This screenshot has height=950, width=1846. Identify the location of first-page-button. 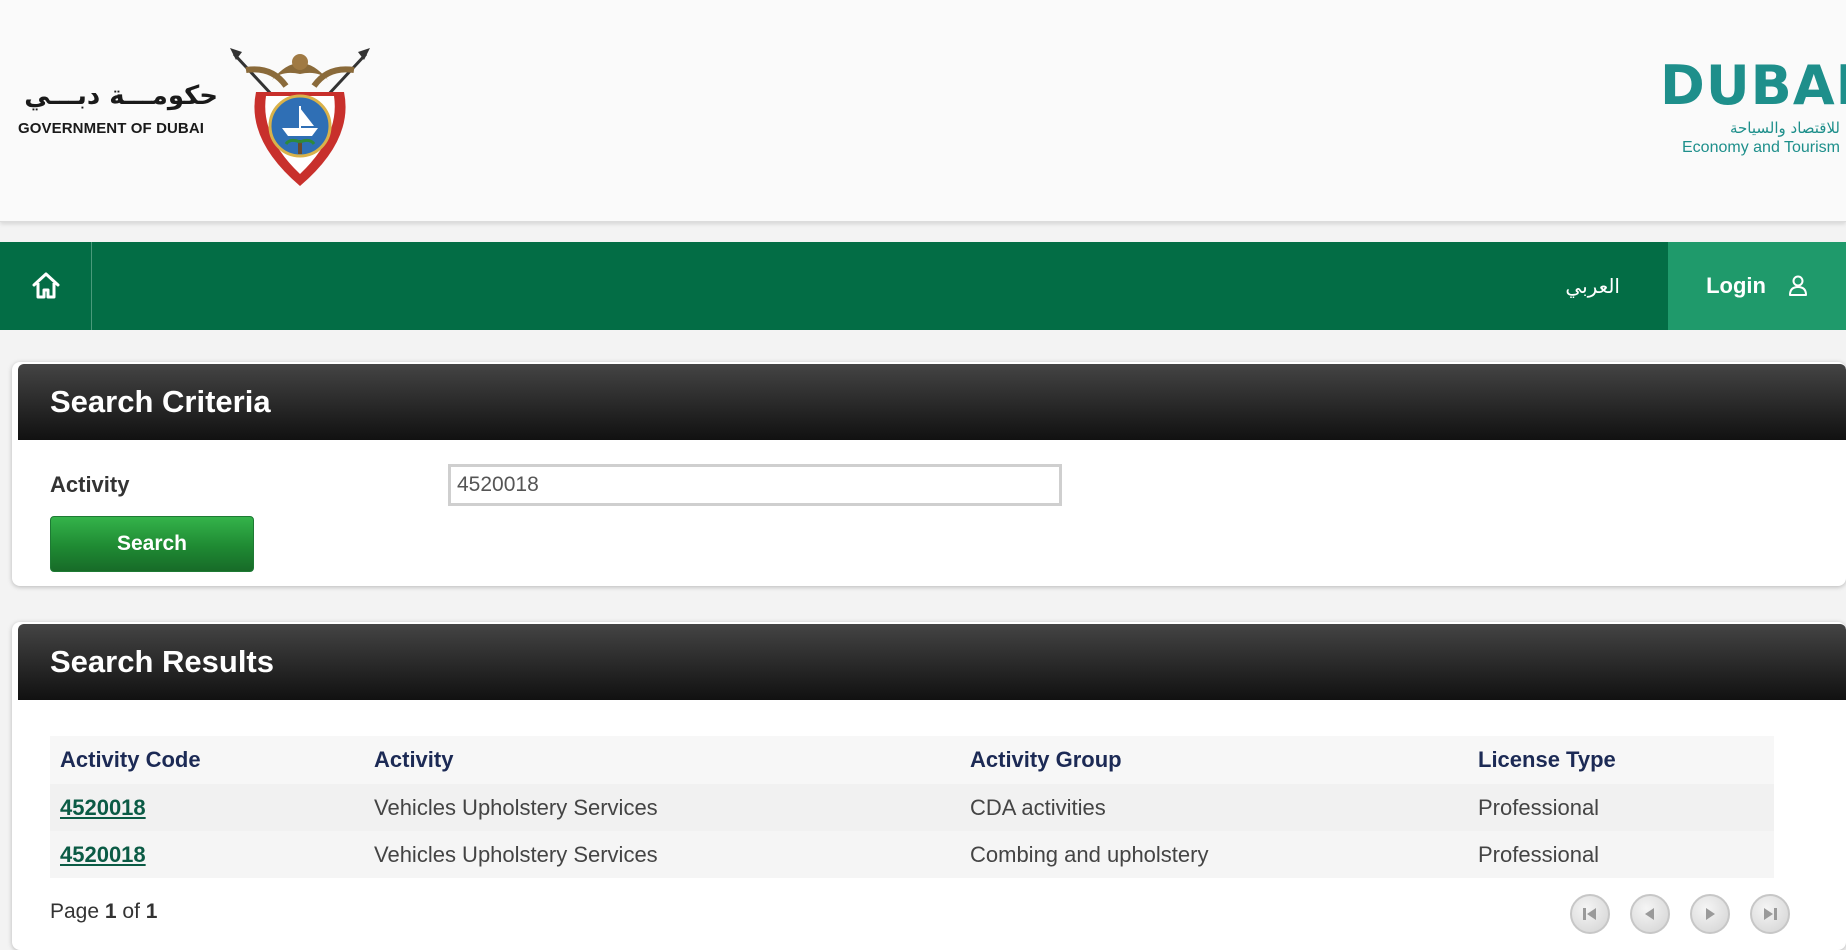
(1590, 914).